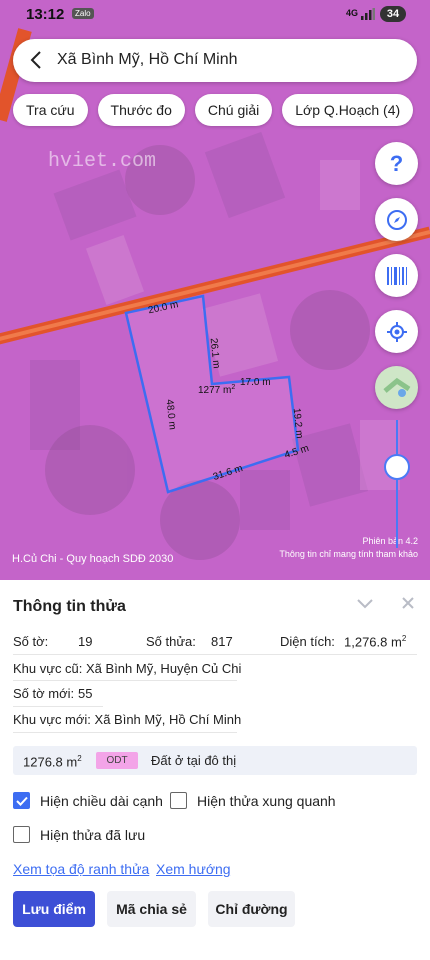  I want to click on show-saved-label: Hiện thửa đã lưu, so click(93, 834).